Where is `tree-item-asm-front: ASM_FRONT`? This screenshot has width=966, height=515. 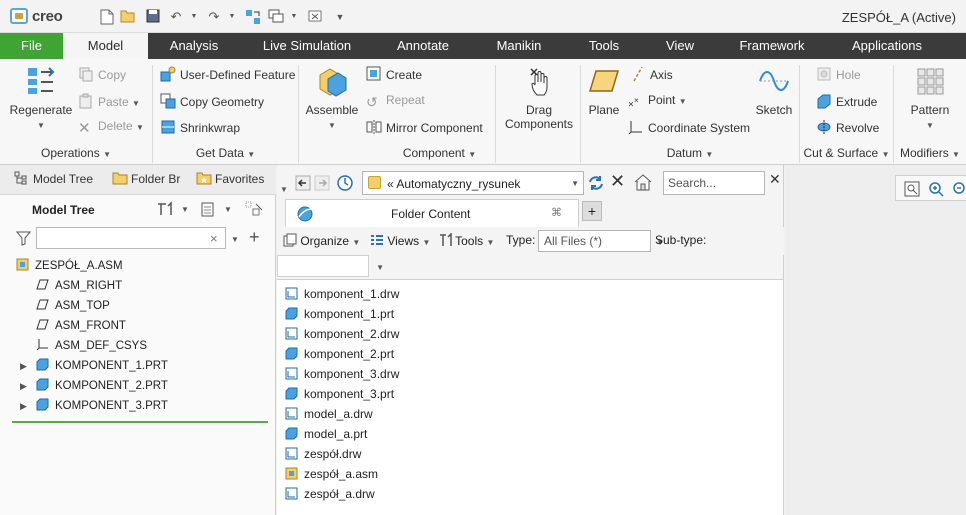 tree-item-asm-front: ASM_FRONT is located at coordinates (81, 326).